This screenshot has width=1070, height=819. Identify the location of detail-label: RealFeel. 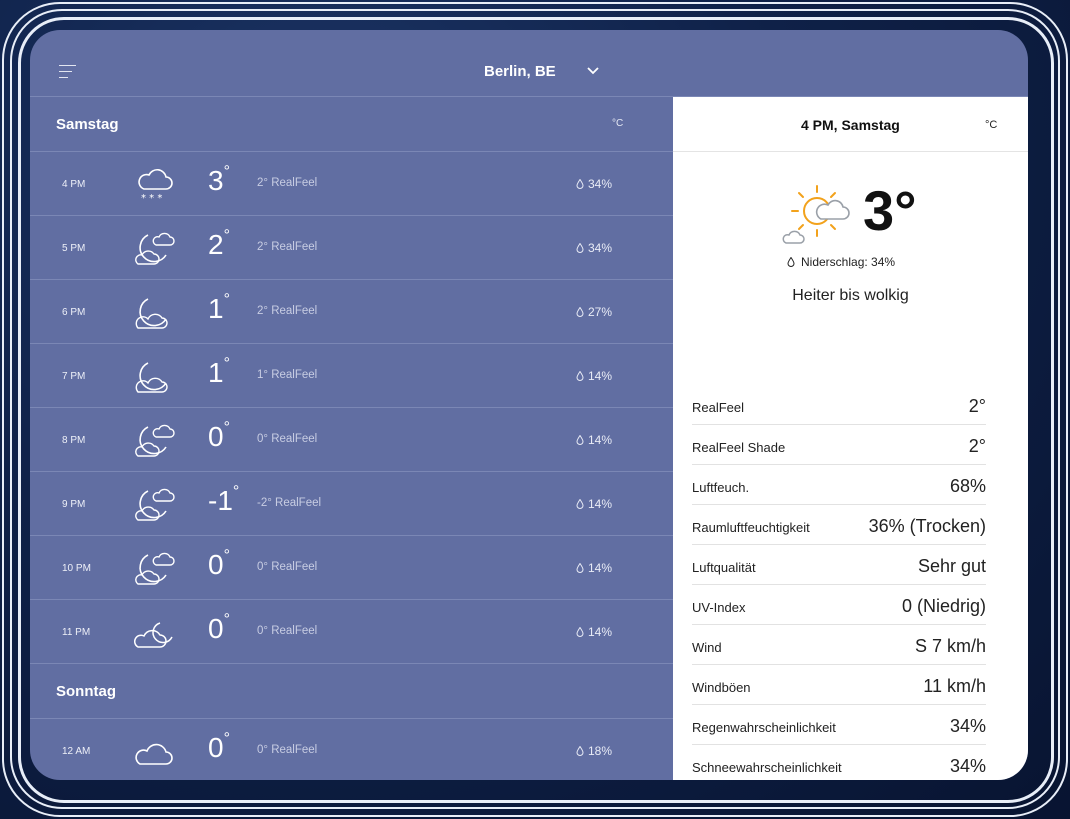
(718, 407).